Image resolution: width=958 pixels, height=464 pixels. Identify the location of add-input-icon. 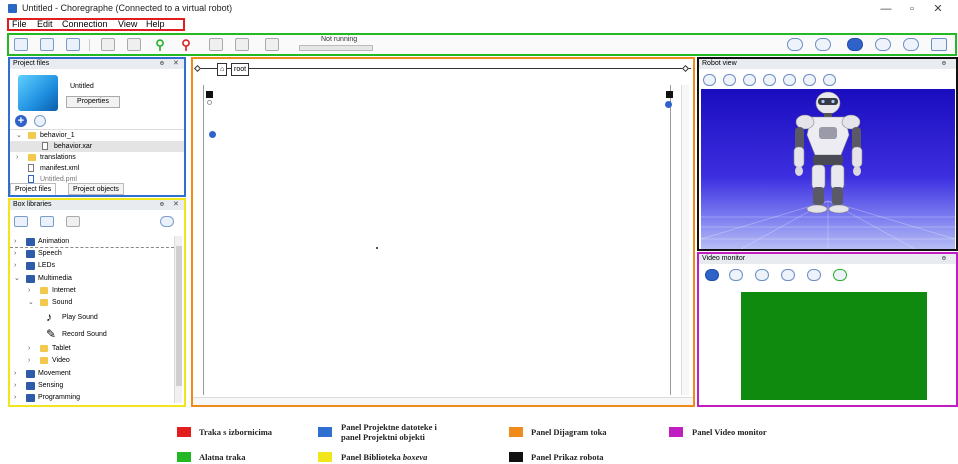
(212, 134).